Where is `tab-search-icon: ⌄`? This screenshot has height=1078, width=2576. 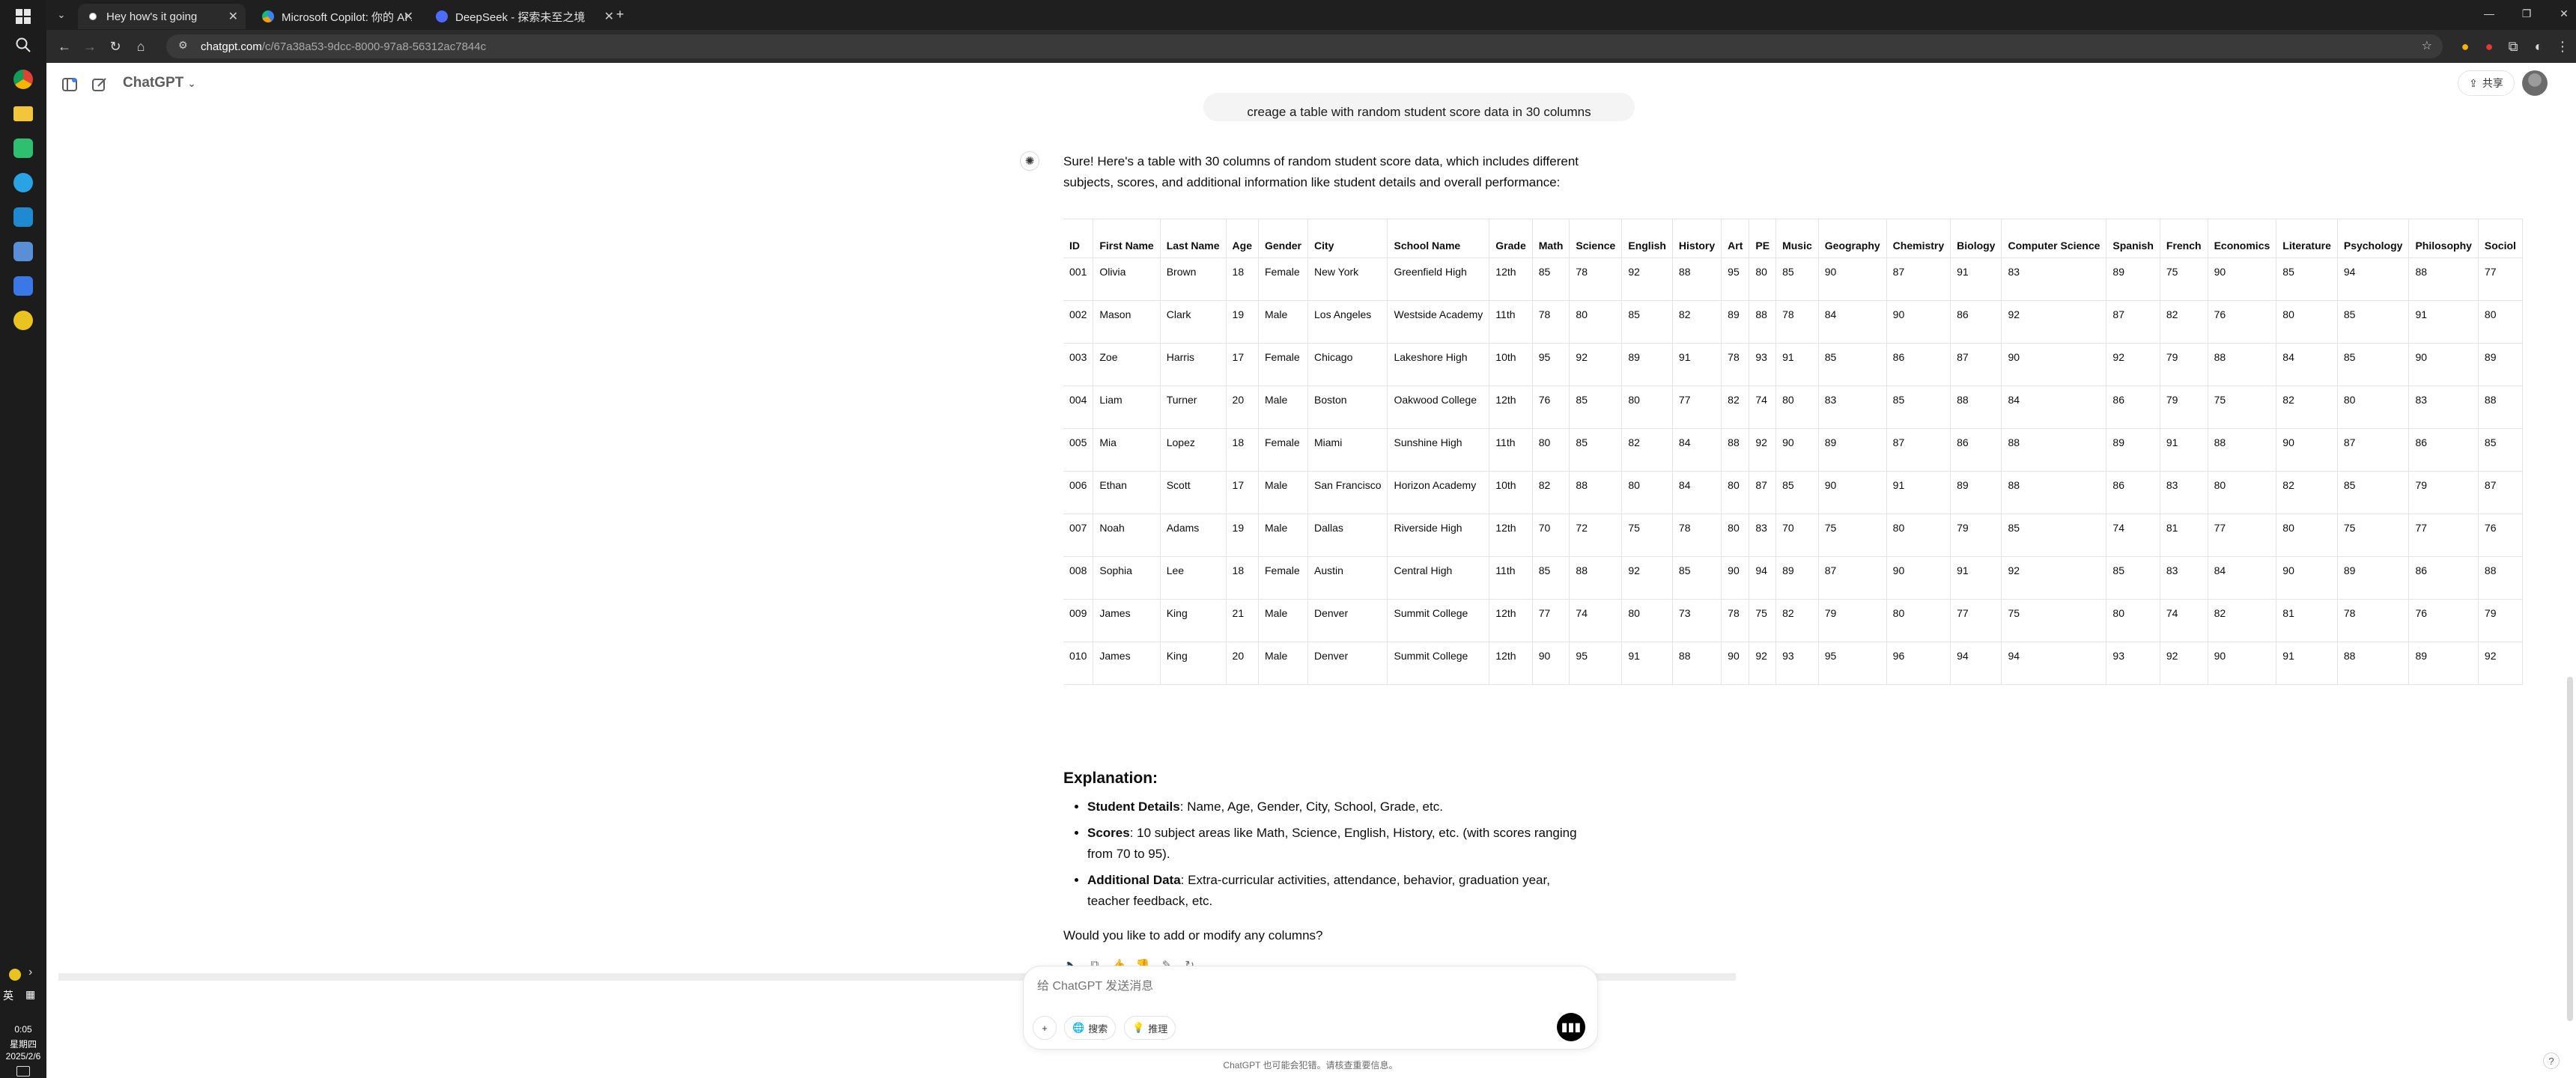 tab-search-icon: ⌄ is located at coordinates (61, 14).